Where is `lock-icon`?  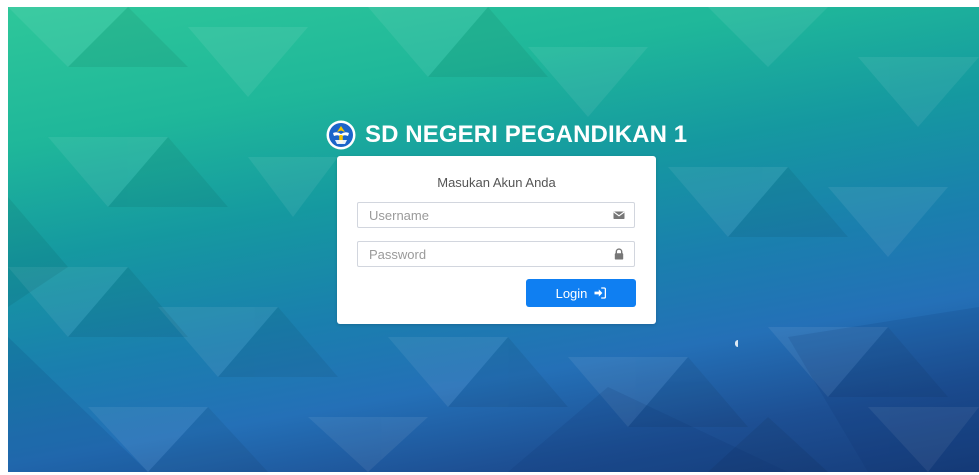
lock-icon is located at coordinates (619, 254).